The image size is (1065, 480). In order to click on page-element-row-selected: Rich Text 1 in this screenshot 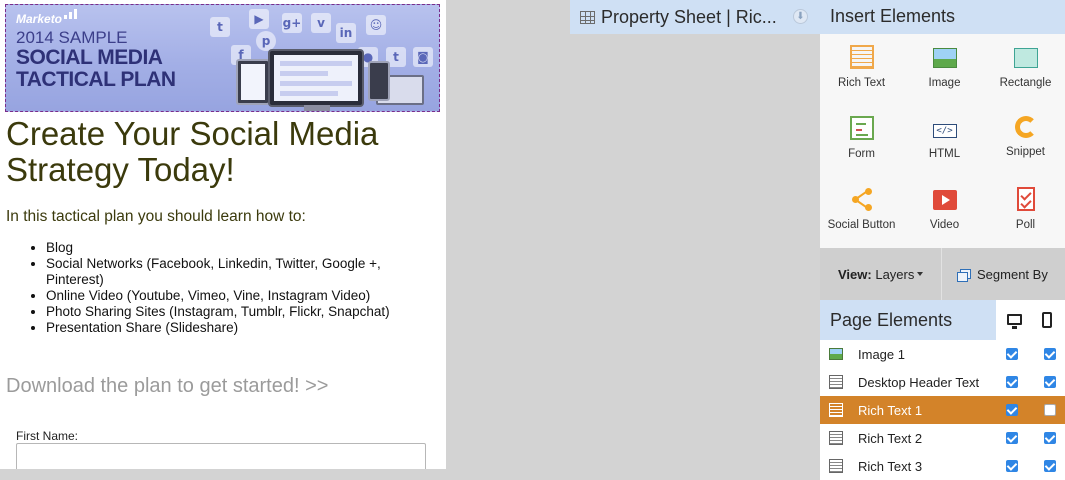, I will do `click(942, 410)`.